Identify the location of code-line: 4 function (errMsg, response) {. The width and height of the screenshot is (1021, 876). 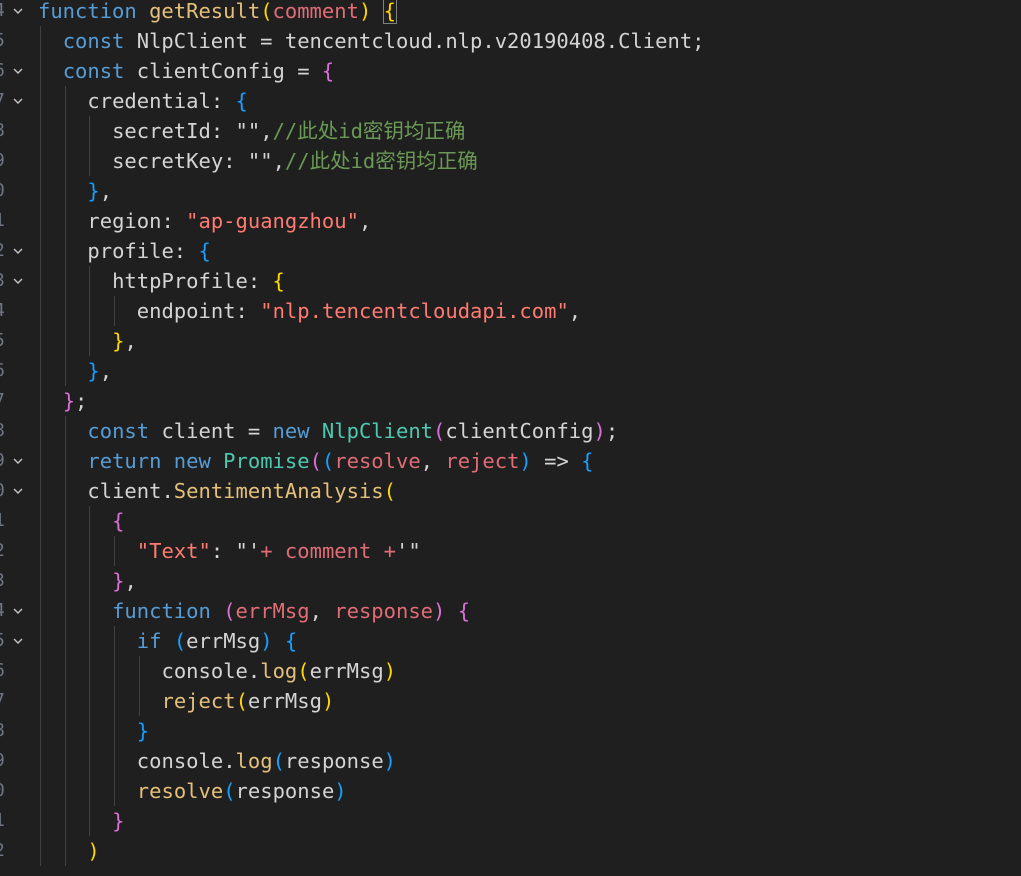
(510, 611).